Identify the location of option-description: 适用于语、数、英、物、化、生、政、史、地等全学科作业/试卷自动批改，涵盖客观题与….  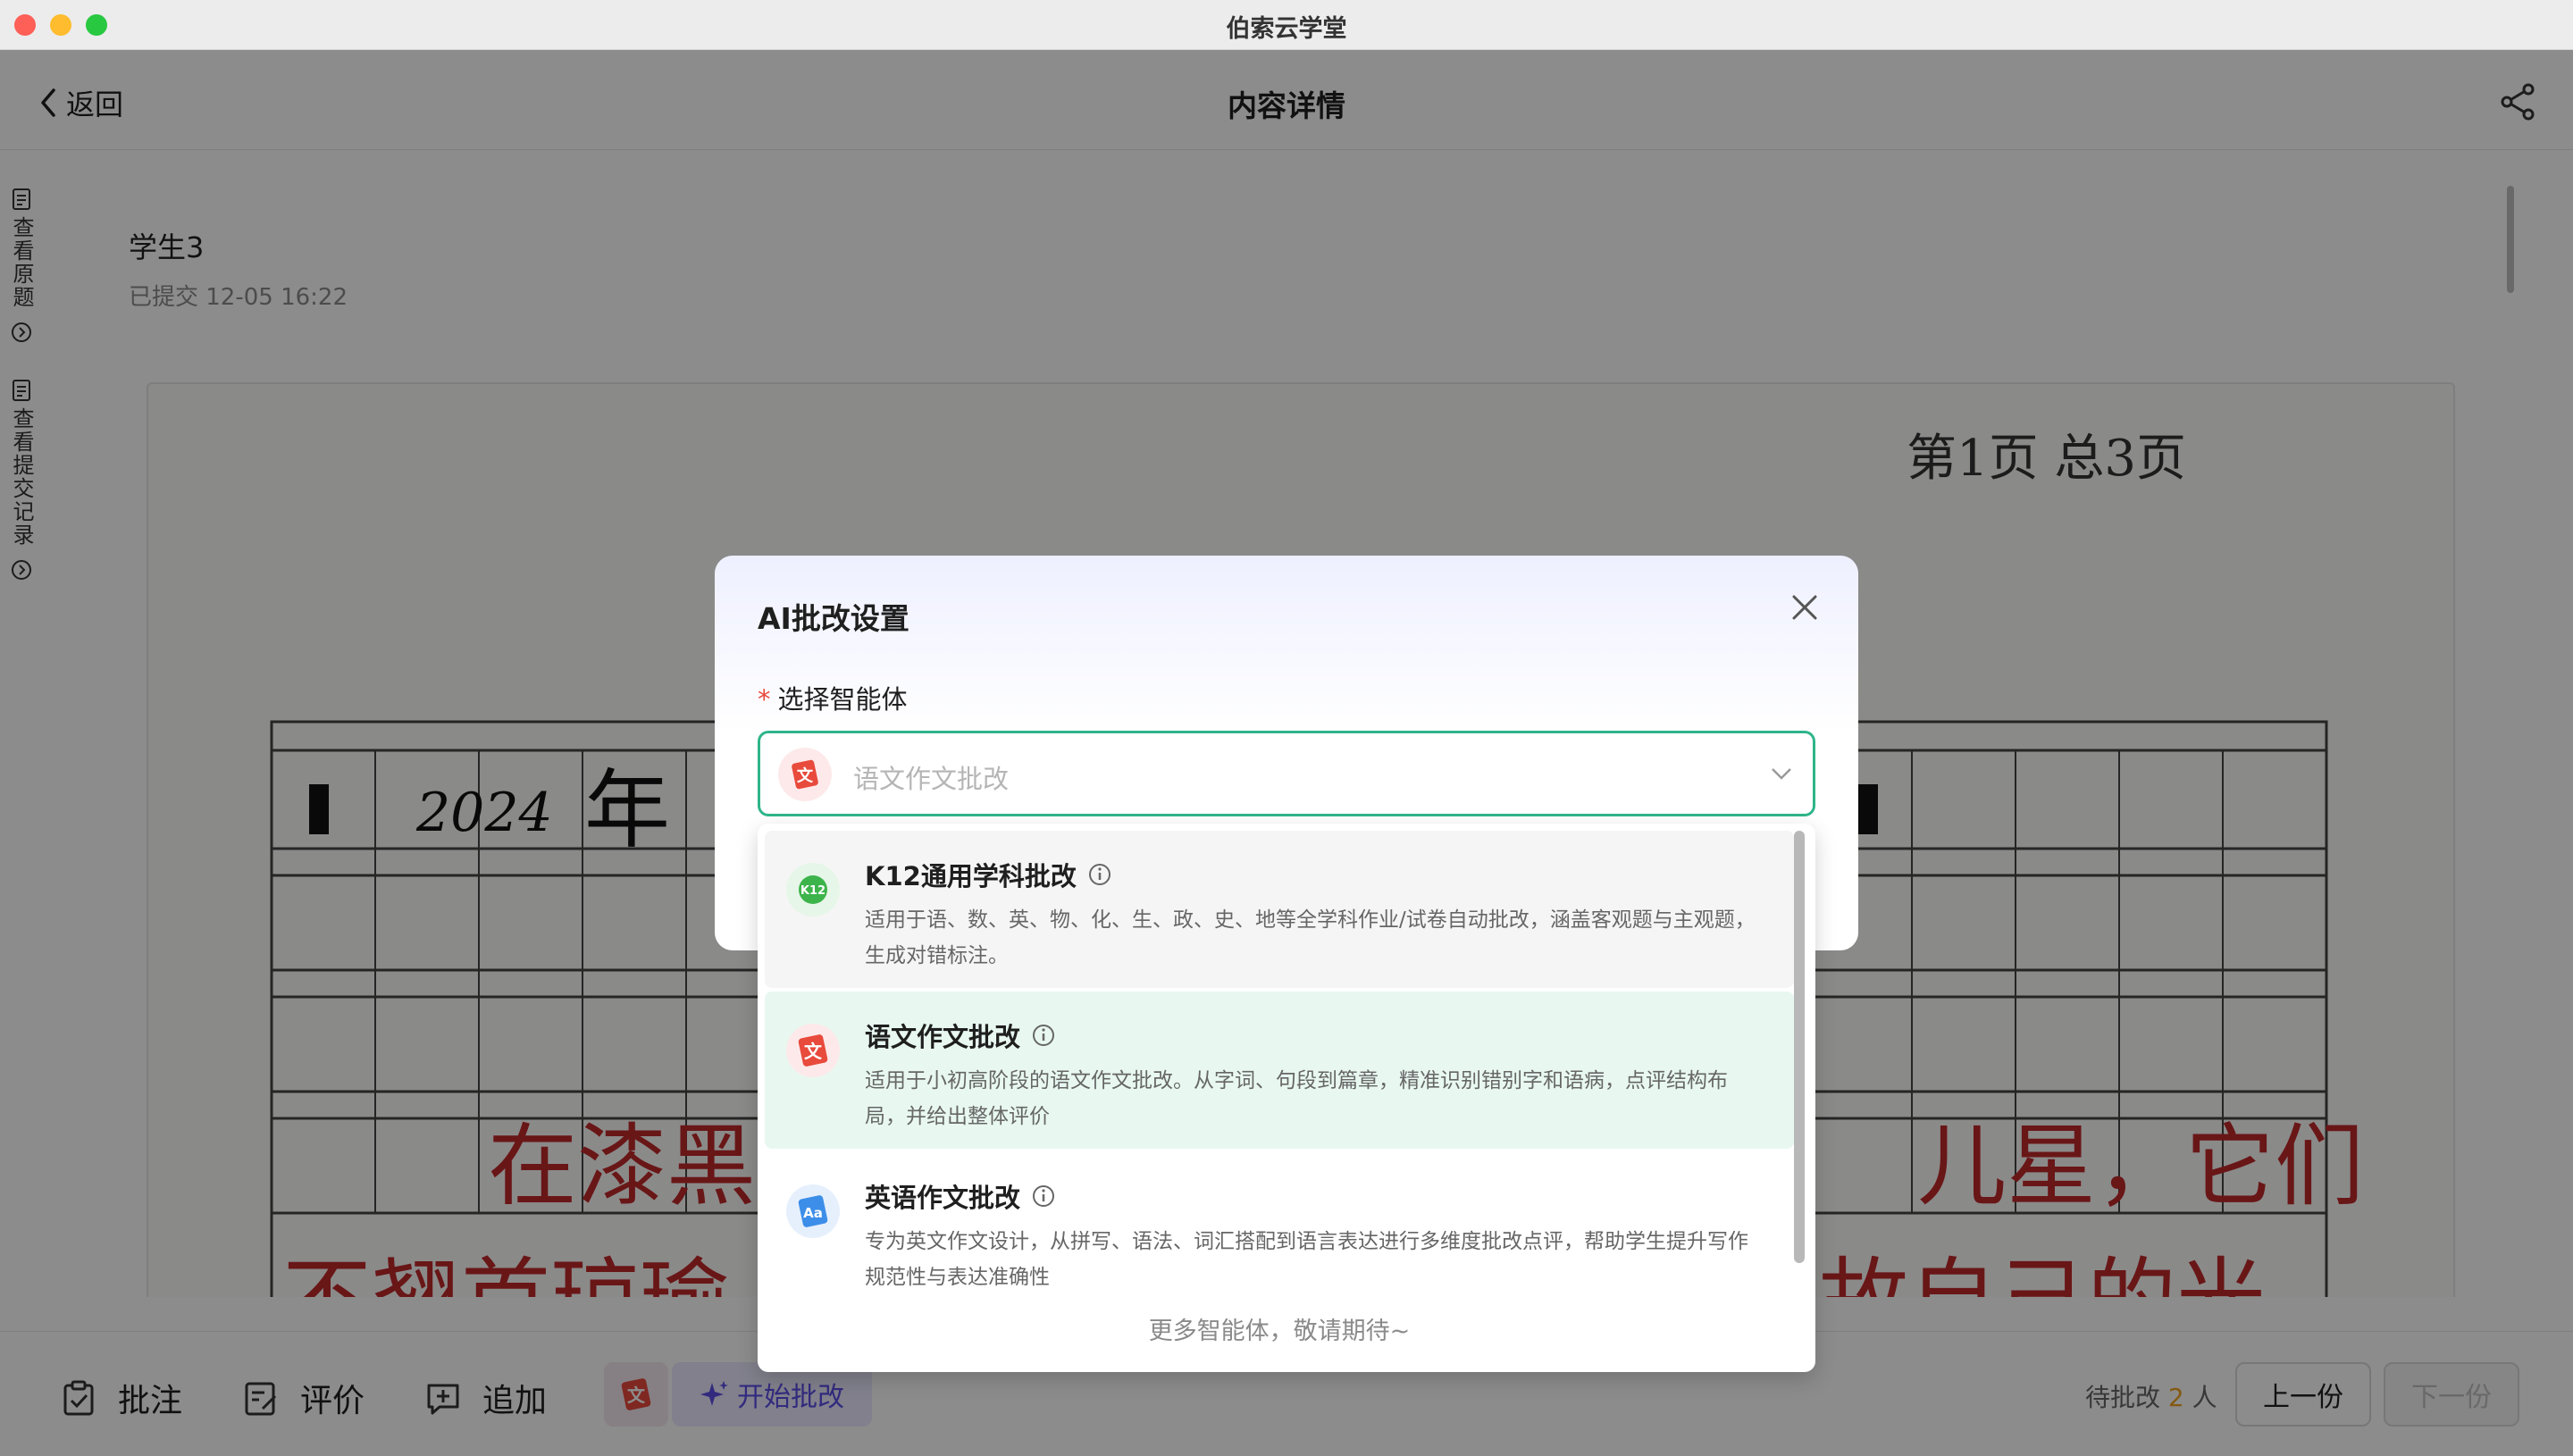
(1310, 937).